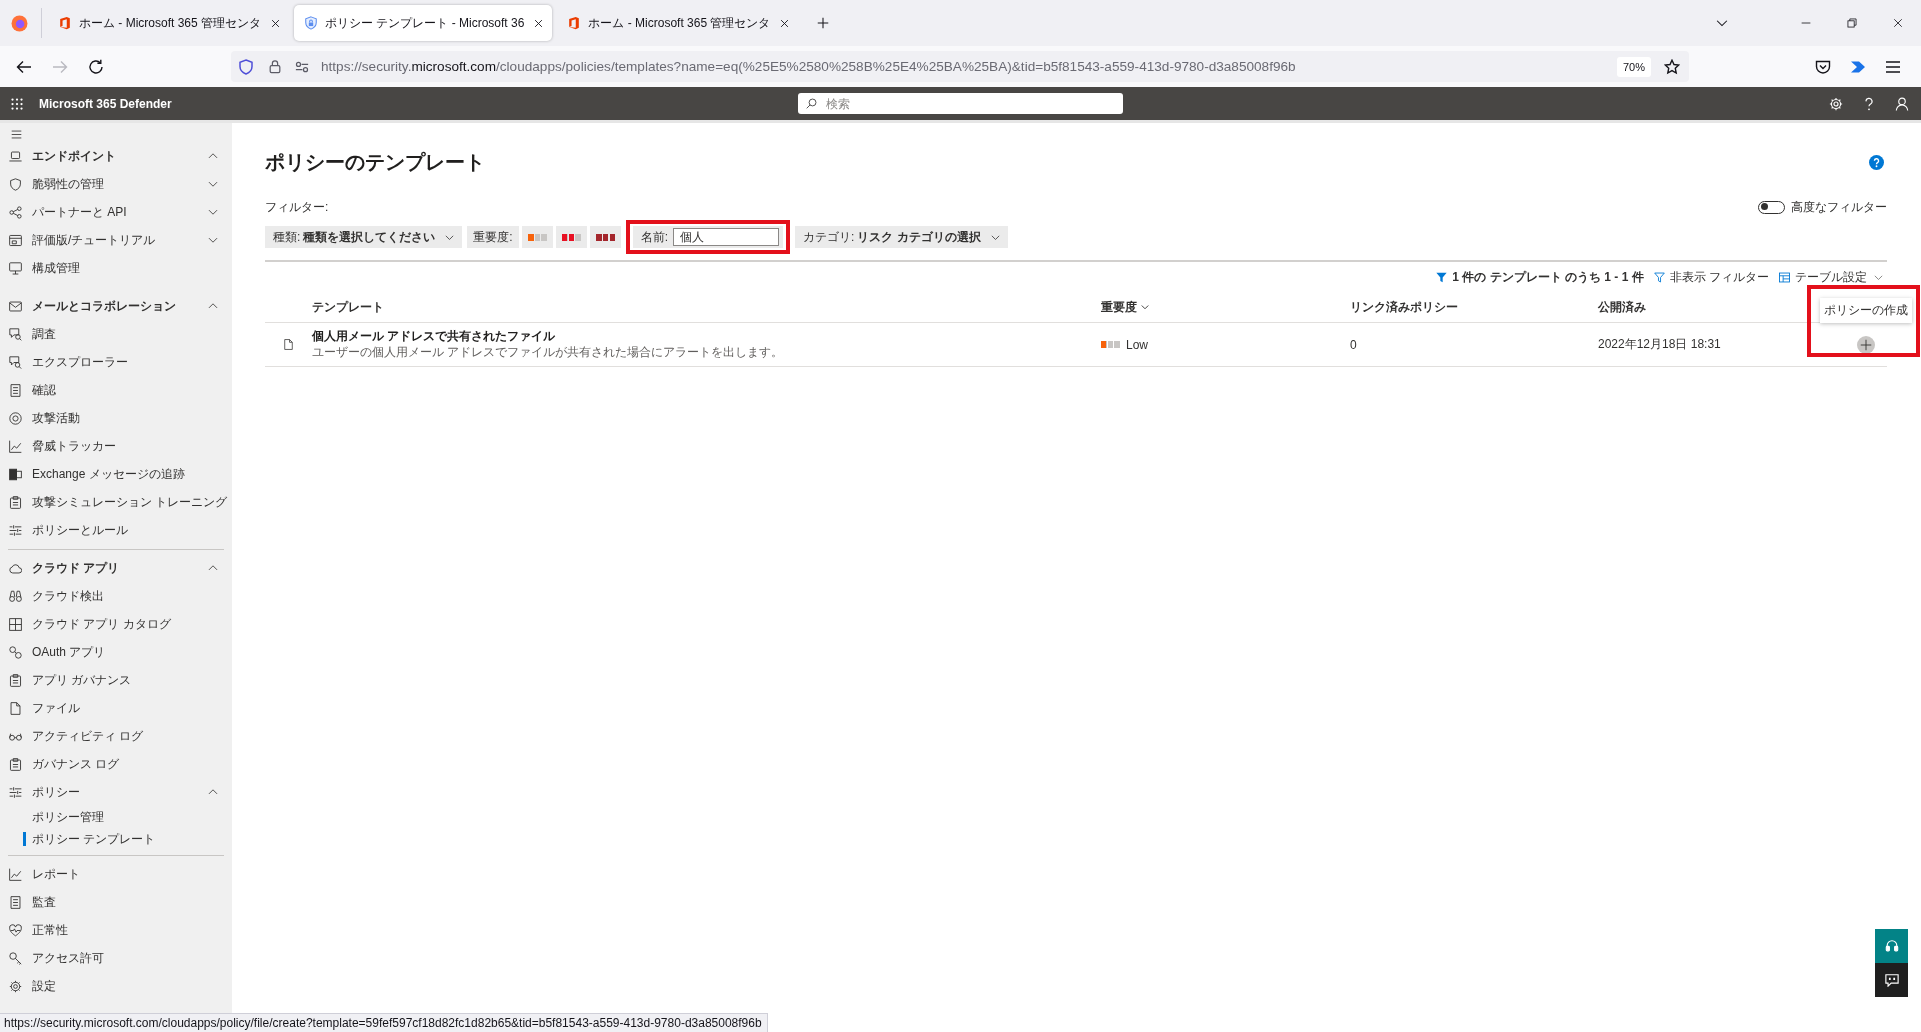  Describe the element at coordinates (1722, 23) in the screenshot. I see `chevron-down-icon` at that location.